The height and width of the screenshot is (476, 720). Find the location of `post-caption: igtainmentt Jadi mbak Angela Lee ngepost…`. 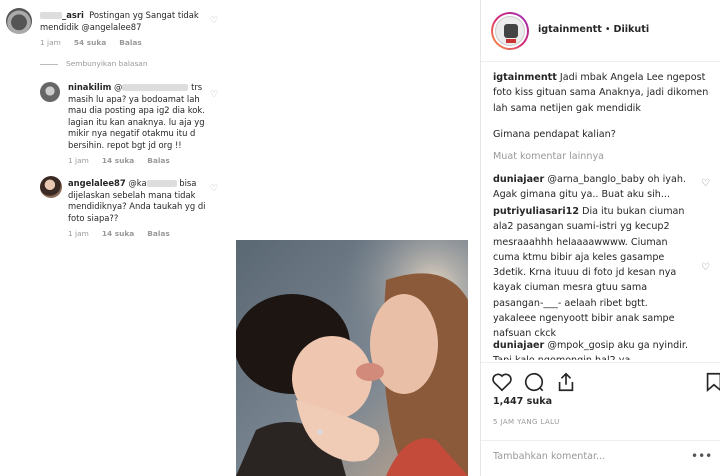

post-caption: igtainmentt Jadi mbak Angela Lee ngepost… is located at coordinates (605, 93).